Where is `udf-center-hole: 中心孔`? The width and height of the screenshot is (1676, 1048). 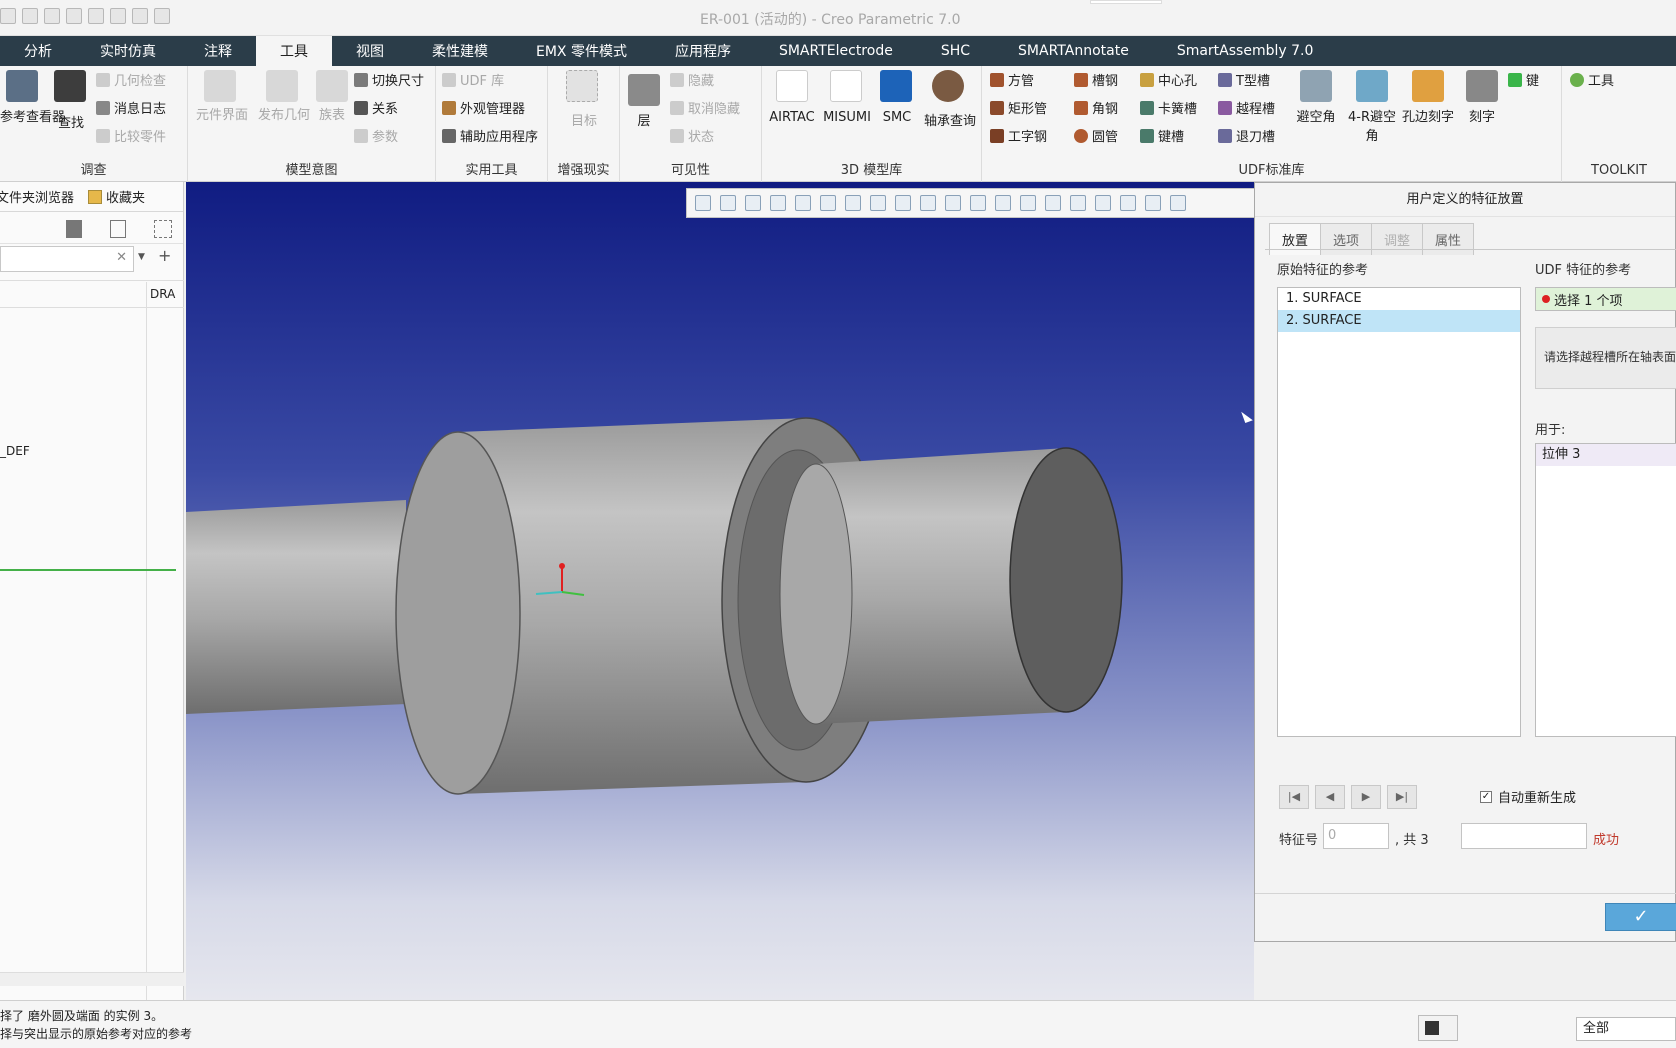 udf-center-hole: 中心孔 is located at coordinates (1168, 79).